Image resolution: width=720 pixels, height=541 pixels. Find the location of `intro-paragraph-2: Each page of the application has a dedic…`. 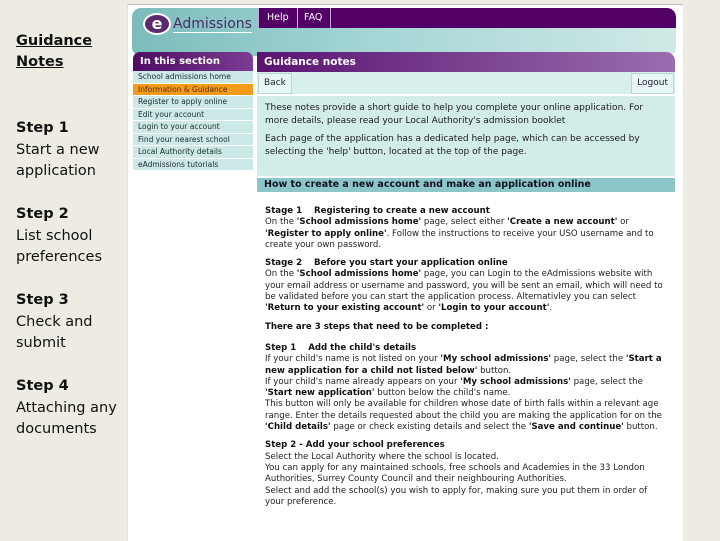

intro-paragraph-2: Each page of the application has a dedic… is located at coordinates (452, 145).